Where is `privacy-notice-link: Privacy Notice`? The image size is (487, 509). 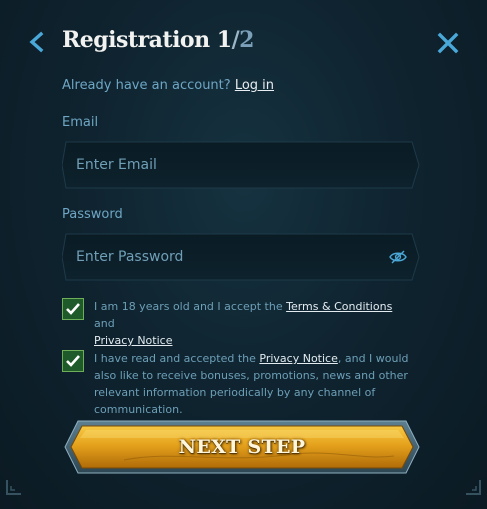
privacy-notice-link: Privacy Notice is located at coordinates (133, 340).